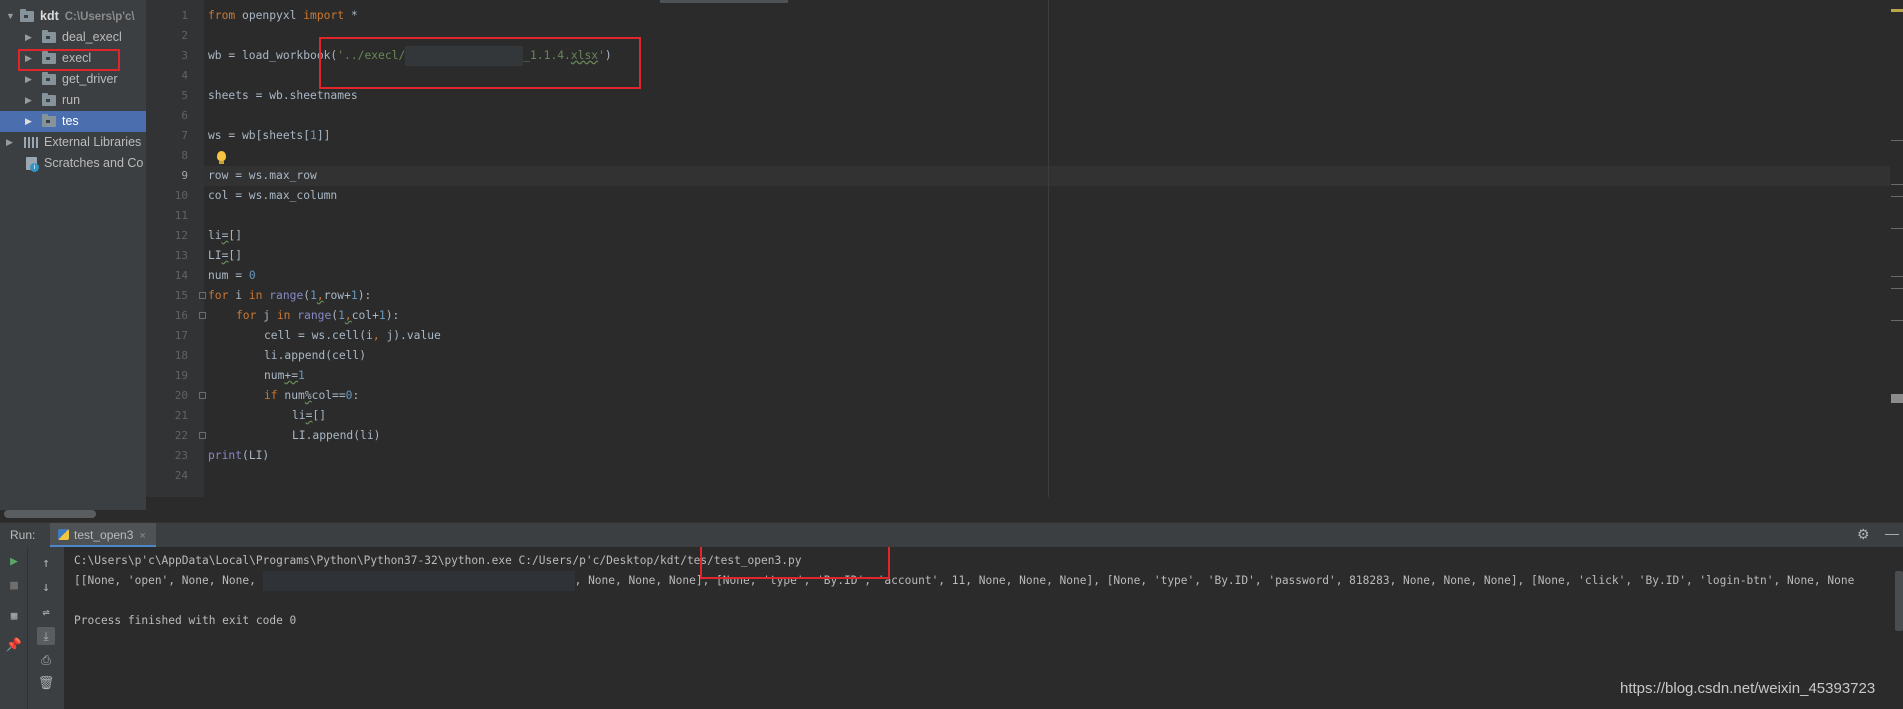  What do you see at coordinates (184, 35) in the screenshot?
I see `line-number: 2` at bounding box center [184, 35].